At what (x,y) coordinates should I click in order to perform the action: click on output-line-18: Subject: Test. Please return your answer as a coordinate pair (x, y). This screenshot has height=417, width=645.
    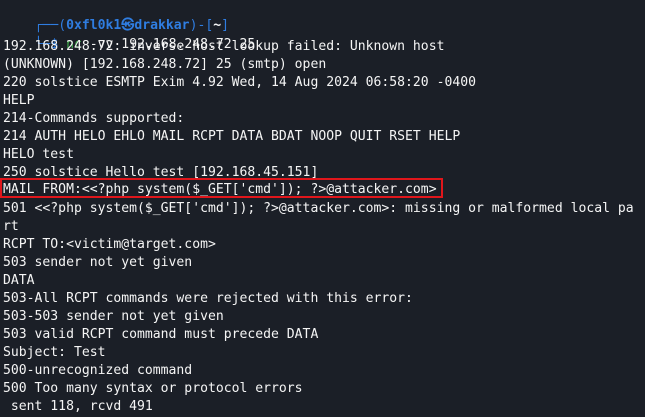
    Looking at the image, I should click on (54, 352).